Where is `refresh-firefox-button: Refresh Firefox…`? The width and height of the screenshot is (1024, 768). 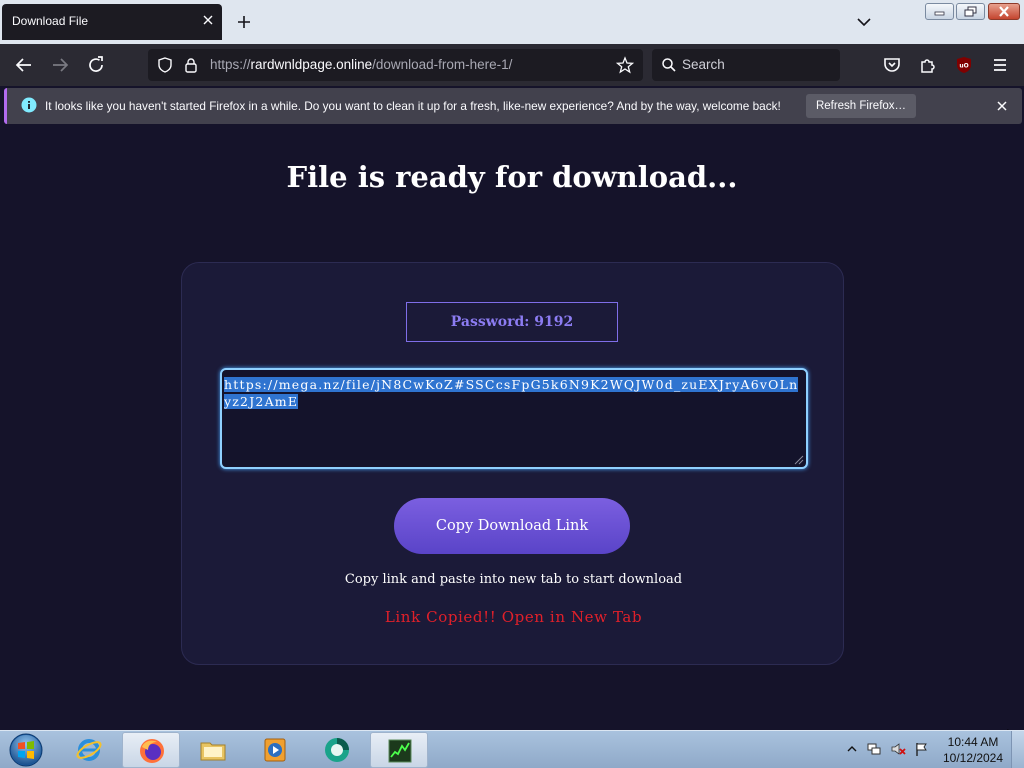
refresh-firefox-button: Refresh Firefox… is located at coordinates (861, 106).